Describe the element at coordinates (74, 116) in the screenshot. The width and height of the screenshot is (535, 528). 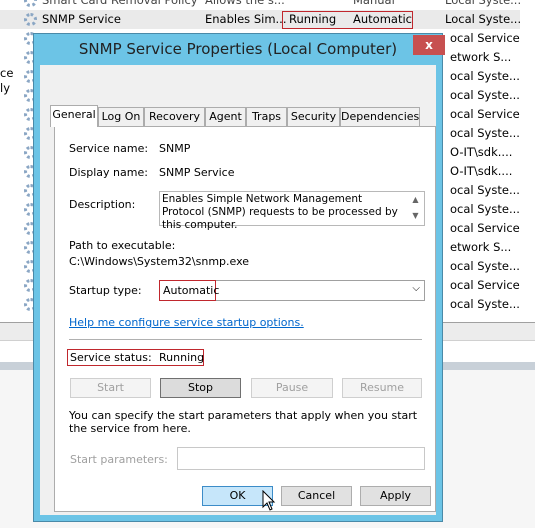
I see `tab-general: General` at that location.